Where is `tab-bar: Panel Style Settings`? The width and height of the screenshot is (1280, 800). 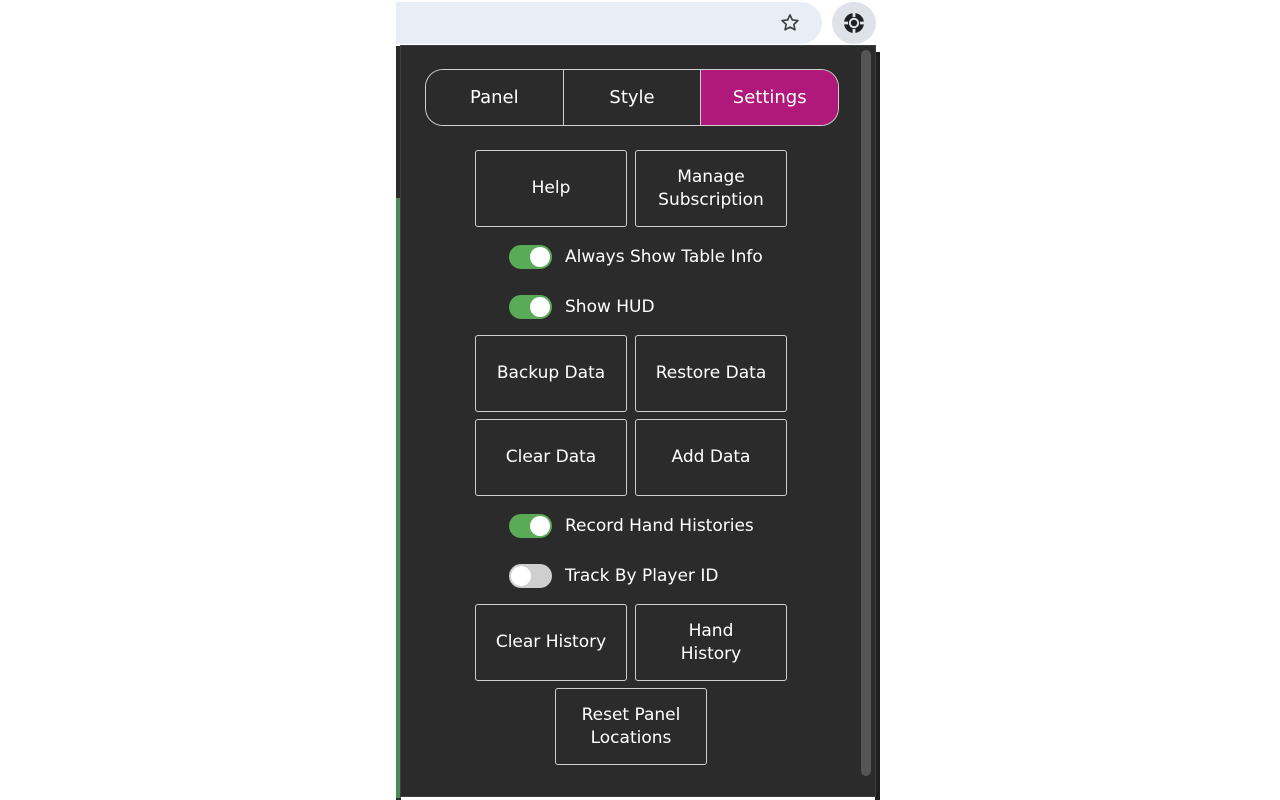 tab-bar: Panel Style Settings is located at coordinates (632, 97).